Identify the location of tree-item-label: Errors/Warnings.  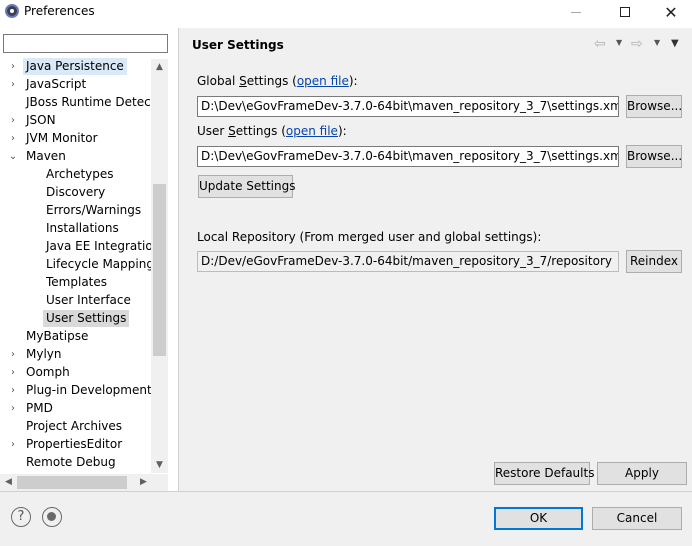
(94, 210).